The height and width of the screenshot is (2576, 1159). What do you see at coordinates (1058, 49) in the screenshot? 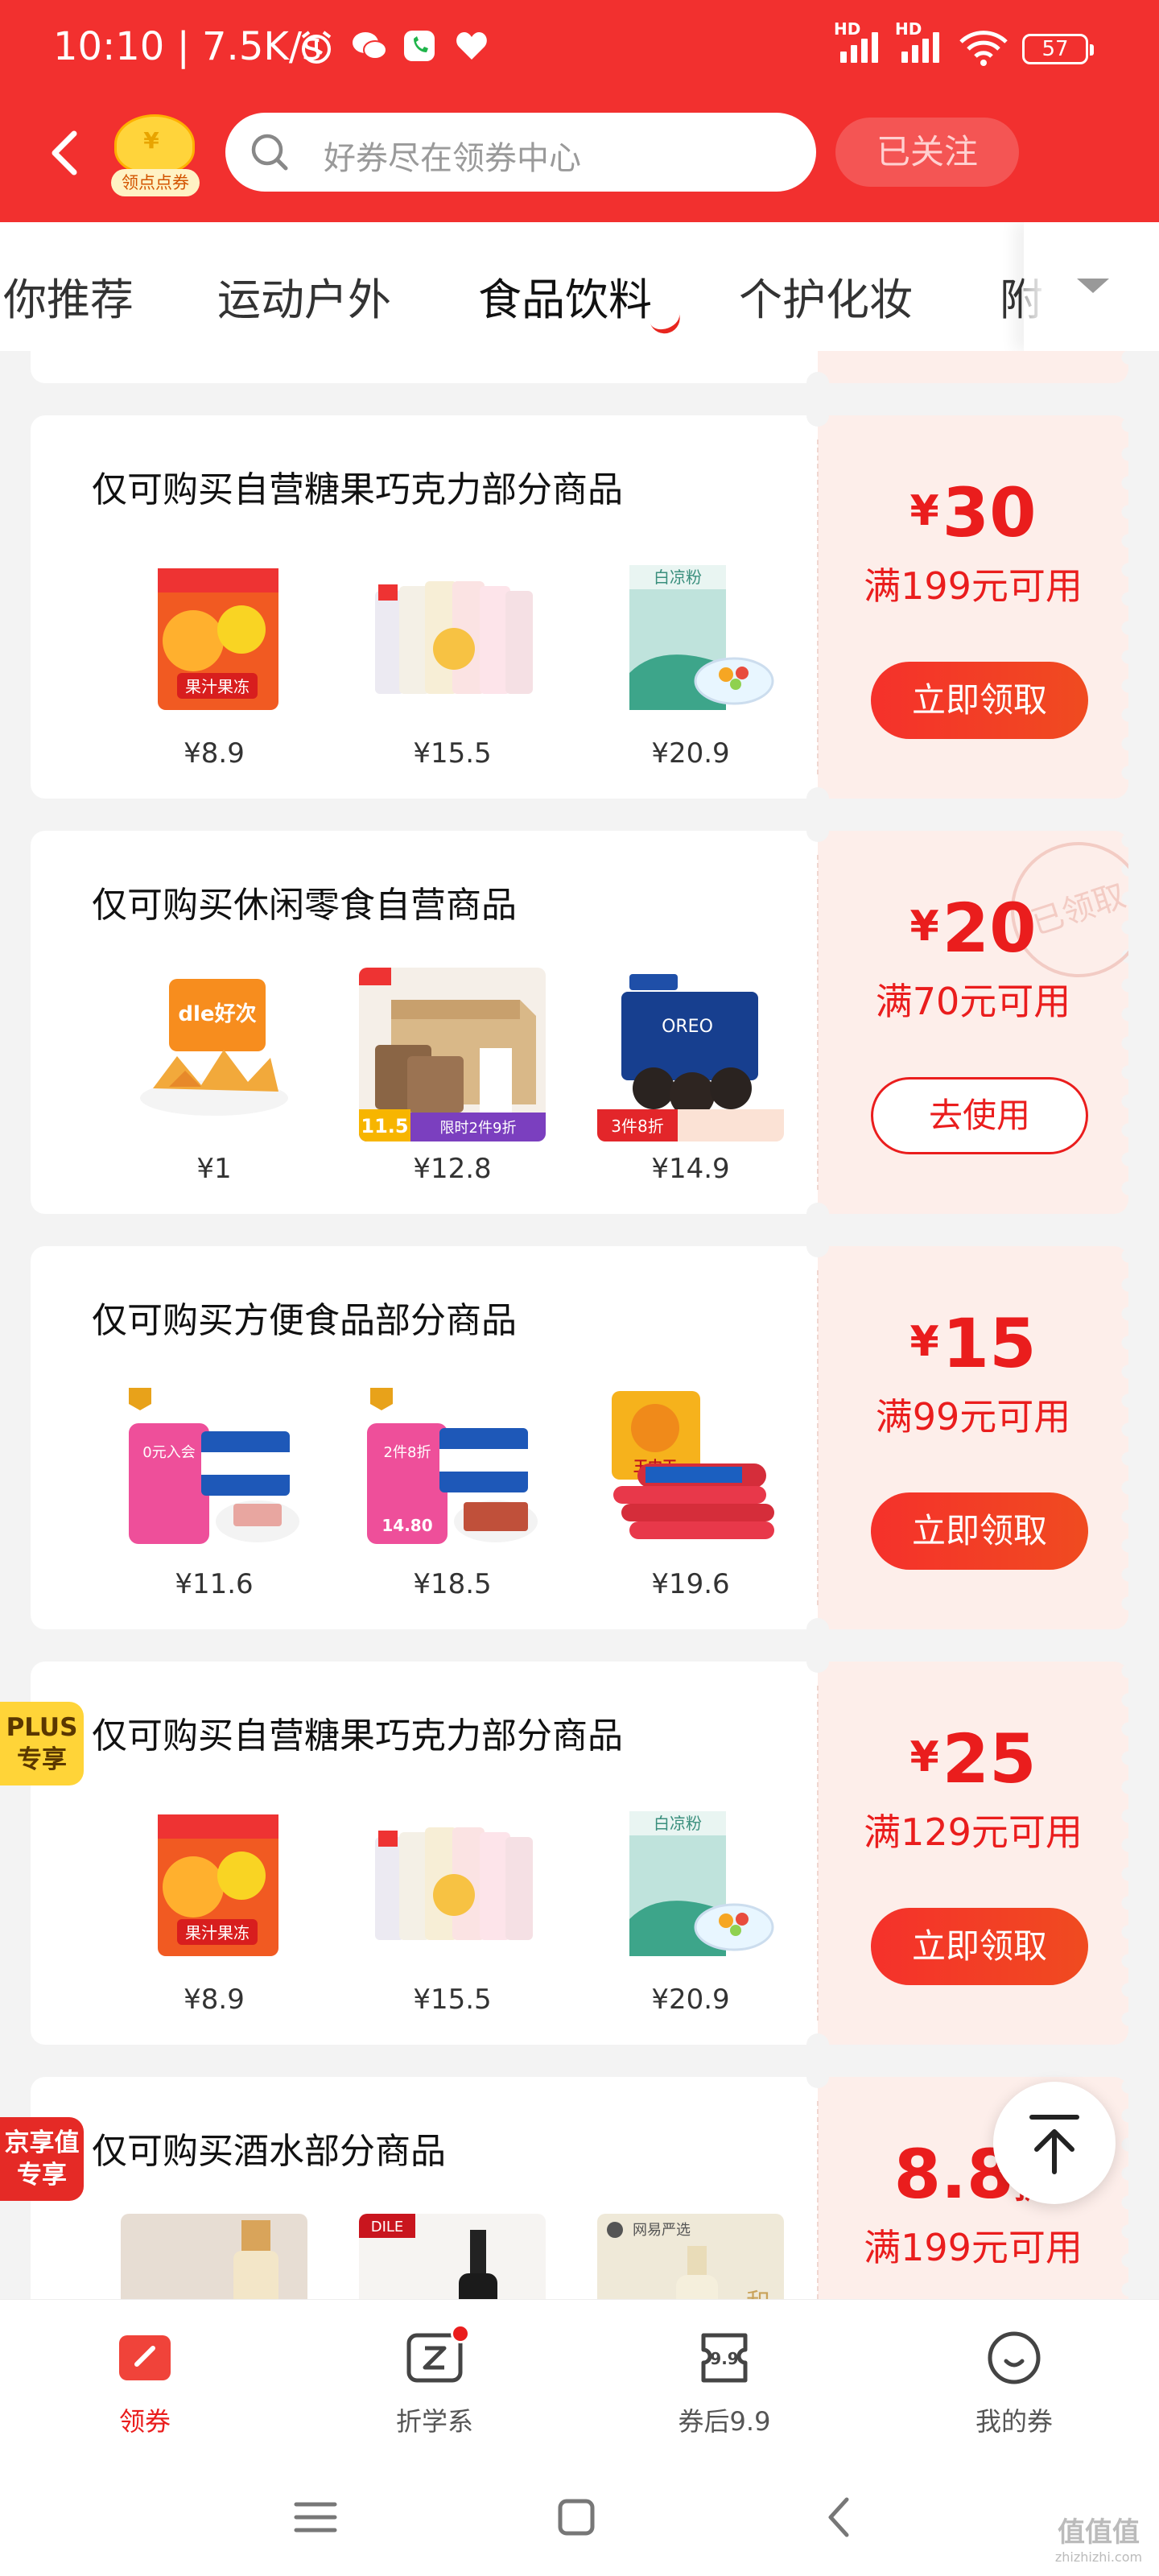
I see `battery-indicator: 57` at bounding box center [1058, 49].